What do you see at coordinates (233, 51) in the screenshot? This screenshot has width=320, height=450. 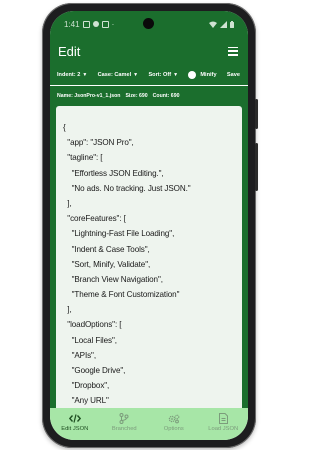 I see `hamburger-menu-icon` at bounding box center [233, 51].